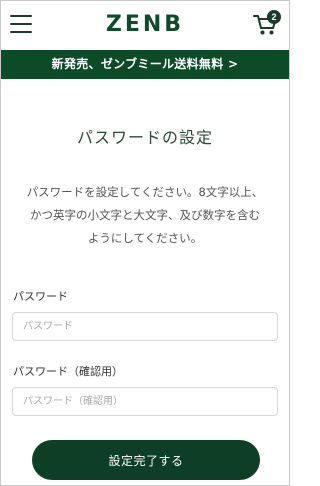  I want to click on site-header: ZENB 2, so click(145, 25).